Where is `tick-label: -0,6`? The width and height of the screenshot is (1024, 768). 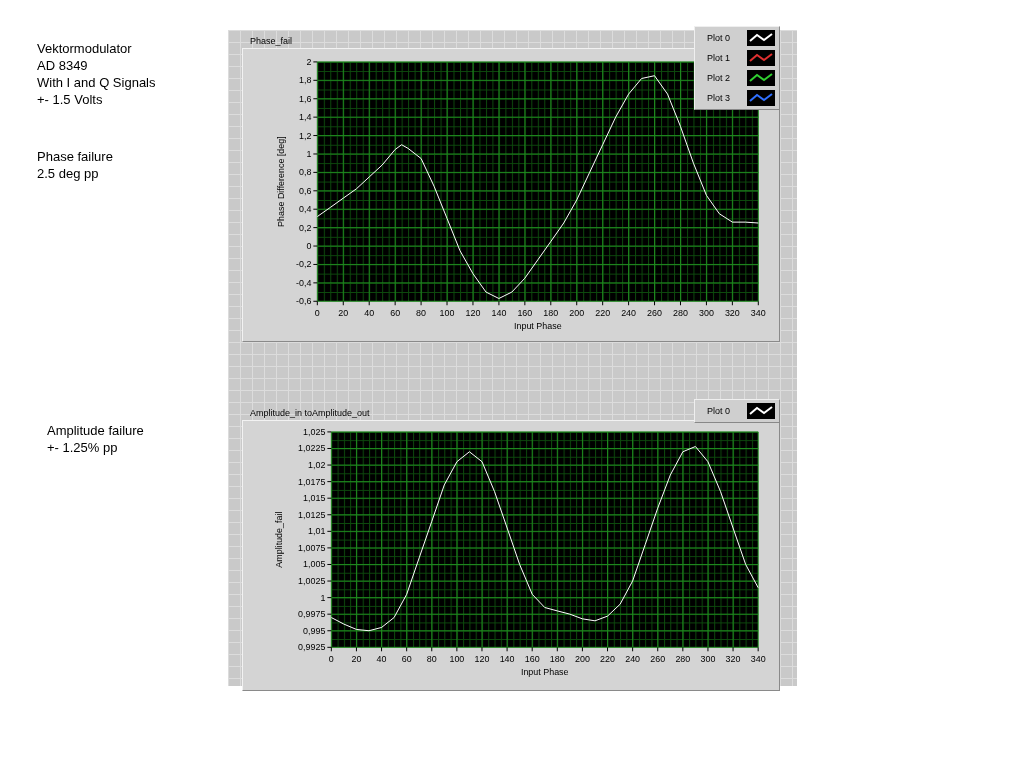
tick-label: -0,6 is located at coordinates (304, 301).